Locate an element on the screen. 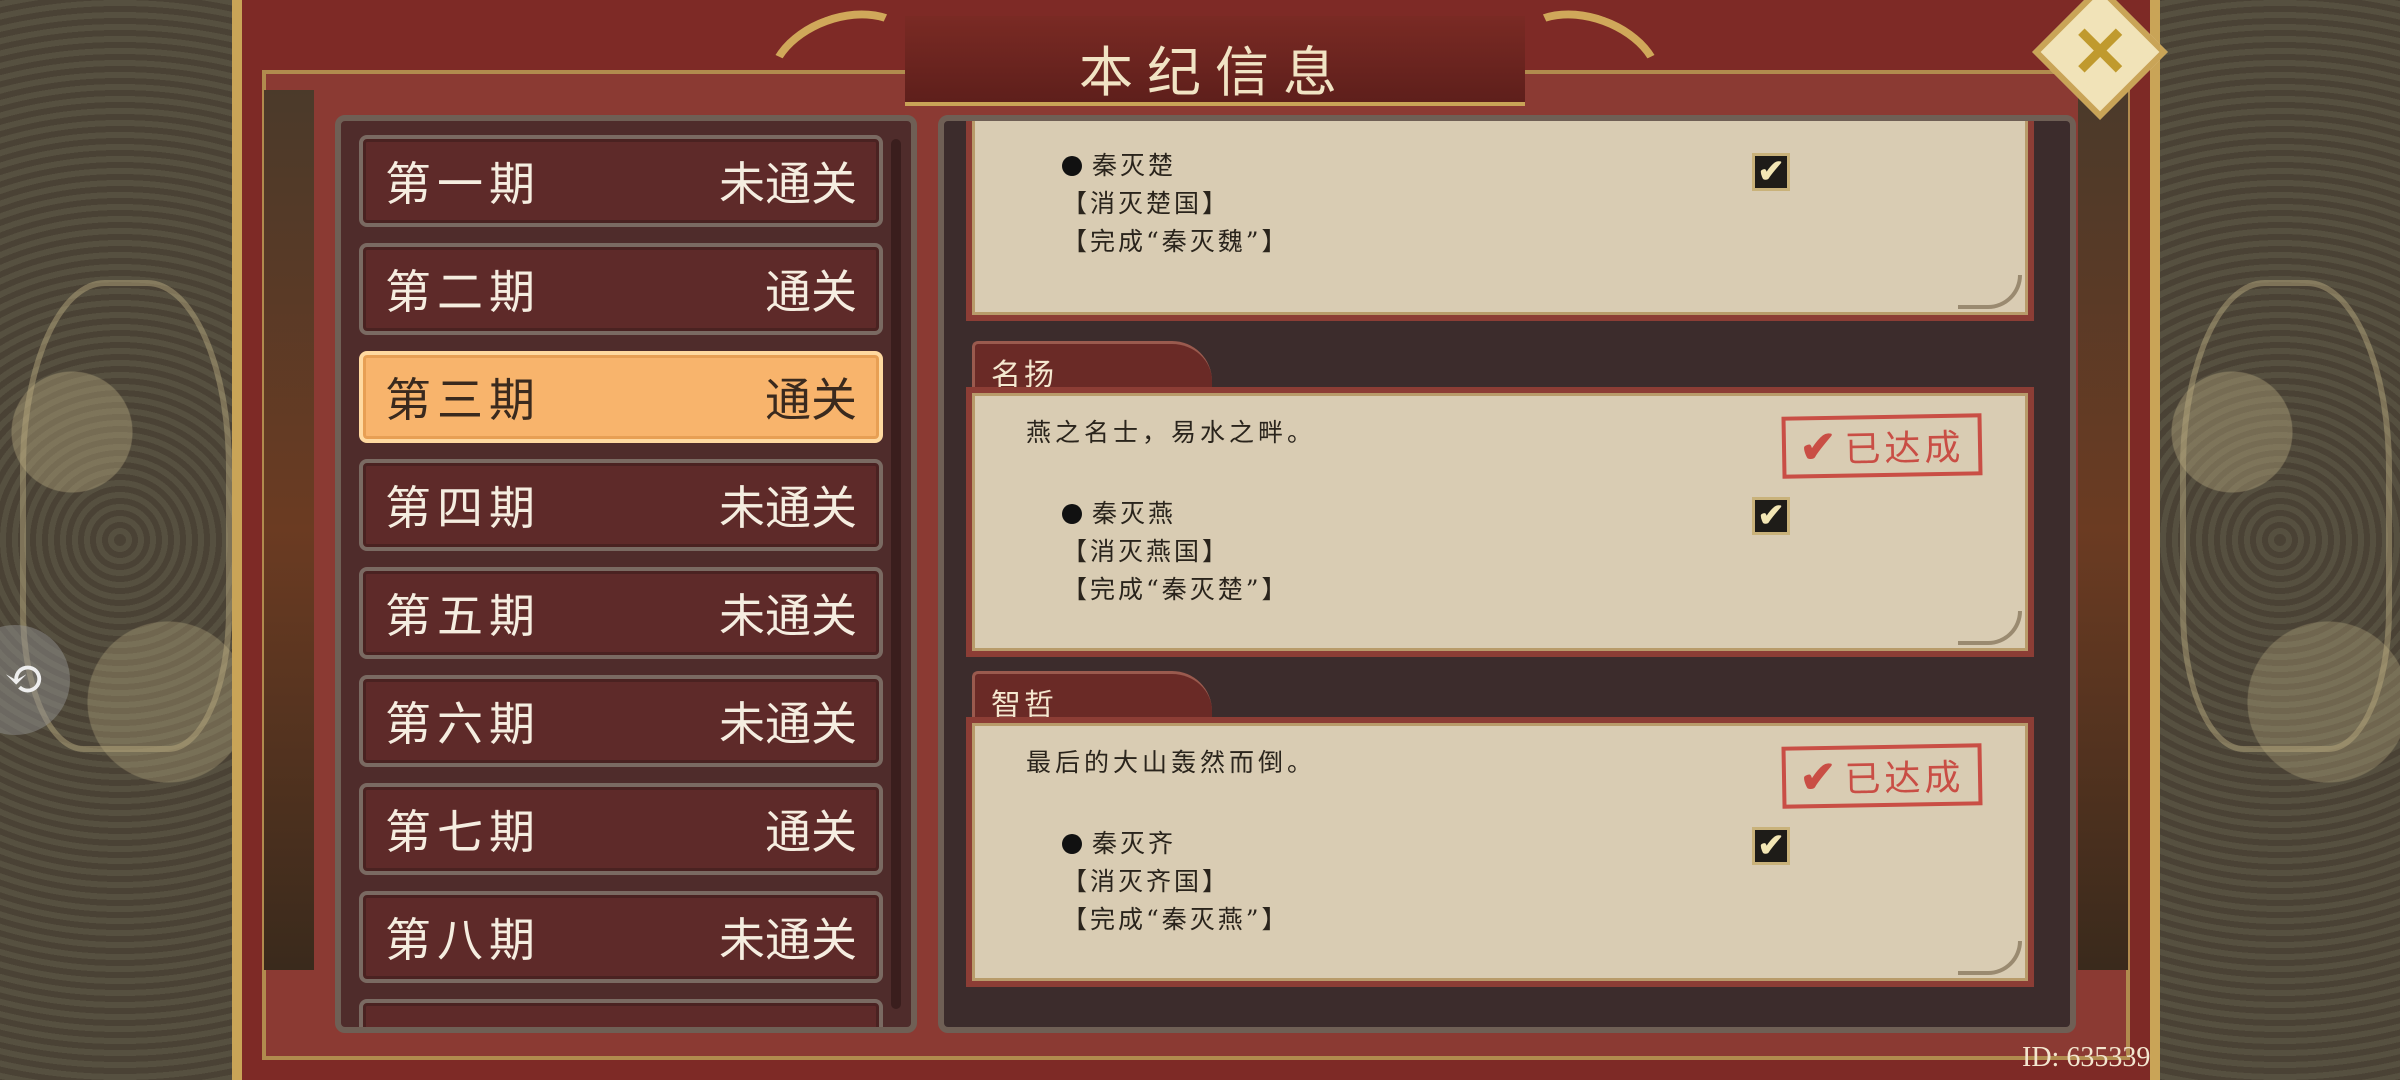 The image size is (2400, 1080). period-item-1: 第一期 未通关 is located at coordinates (621, 181).